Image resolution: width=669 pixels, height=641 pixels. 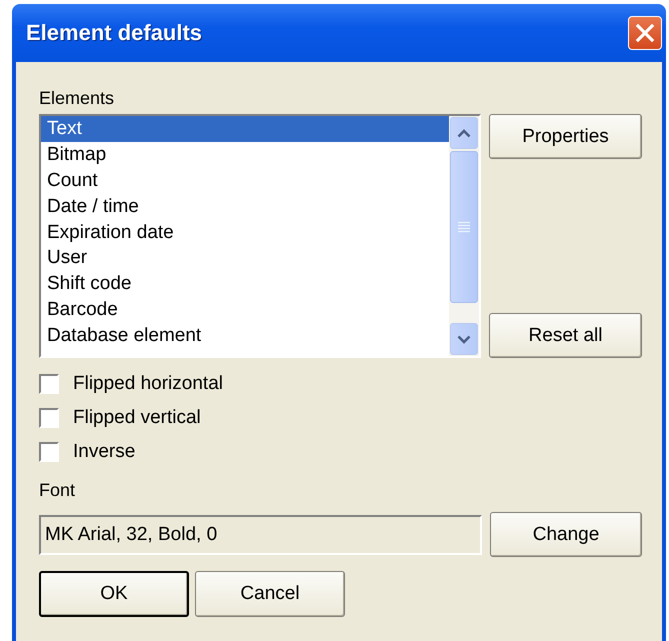 I want to click on scroll-down-button, so click(x=464, y=339).